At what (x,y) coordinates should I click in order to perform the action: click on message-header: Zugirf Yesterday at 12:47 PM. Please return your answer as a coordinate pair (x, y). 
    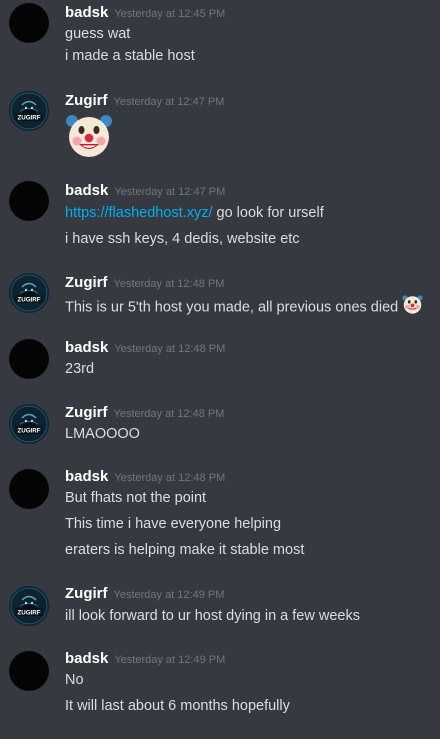
    Looking at the image, I should click on (144, 101).